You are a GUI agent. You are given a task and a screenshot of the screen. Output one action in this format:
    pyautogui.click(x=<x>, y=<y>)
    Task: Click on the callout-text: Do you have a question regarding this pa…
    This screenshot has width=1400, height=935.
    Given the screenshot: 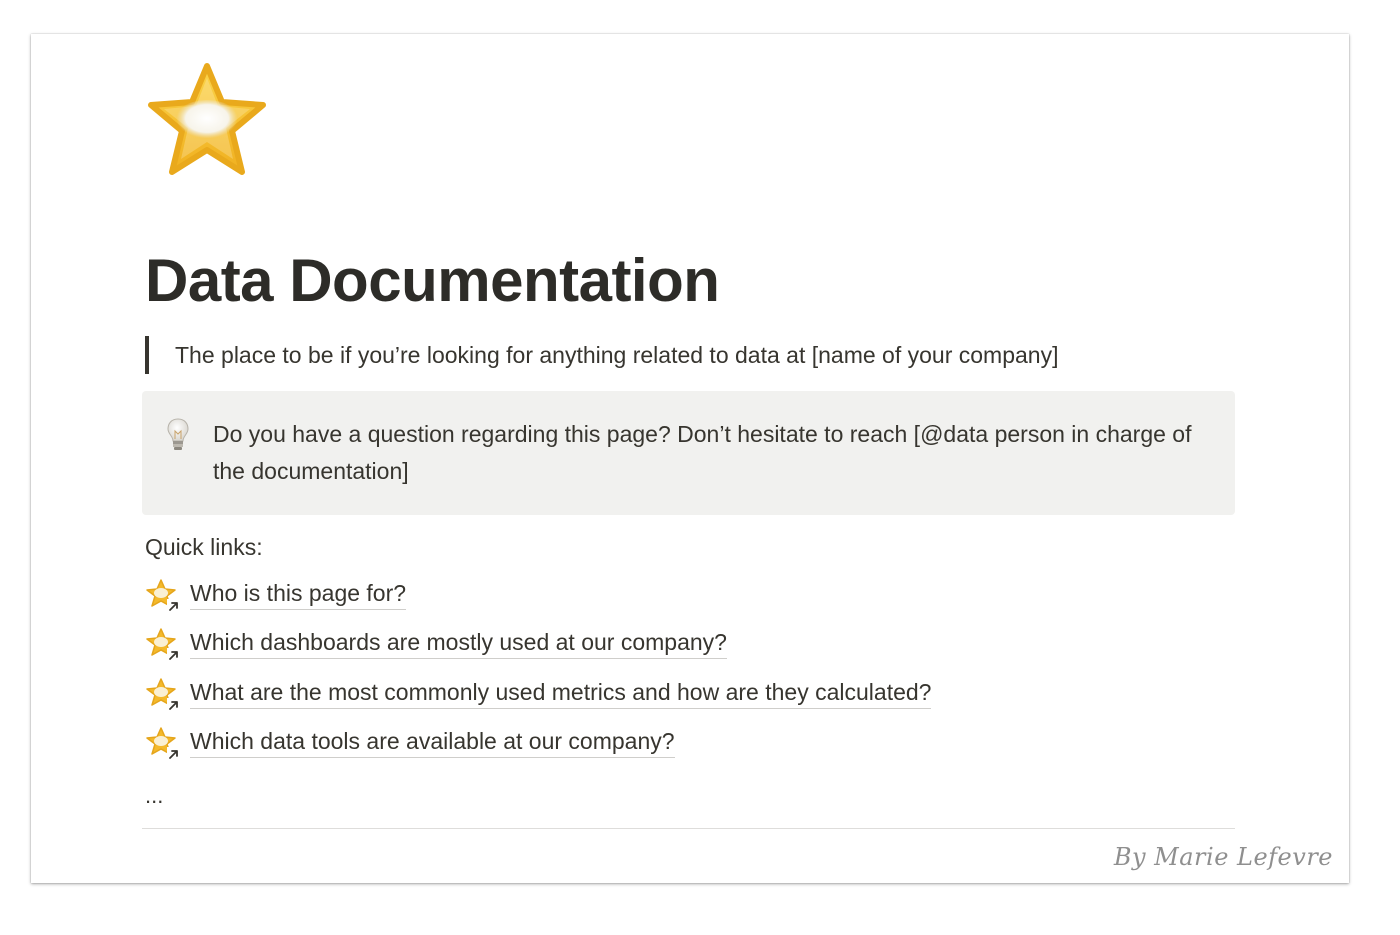 What is the action you would take?
    pyautogui.click(x=702, y=452)
    